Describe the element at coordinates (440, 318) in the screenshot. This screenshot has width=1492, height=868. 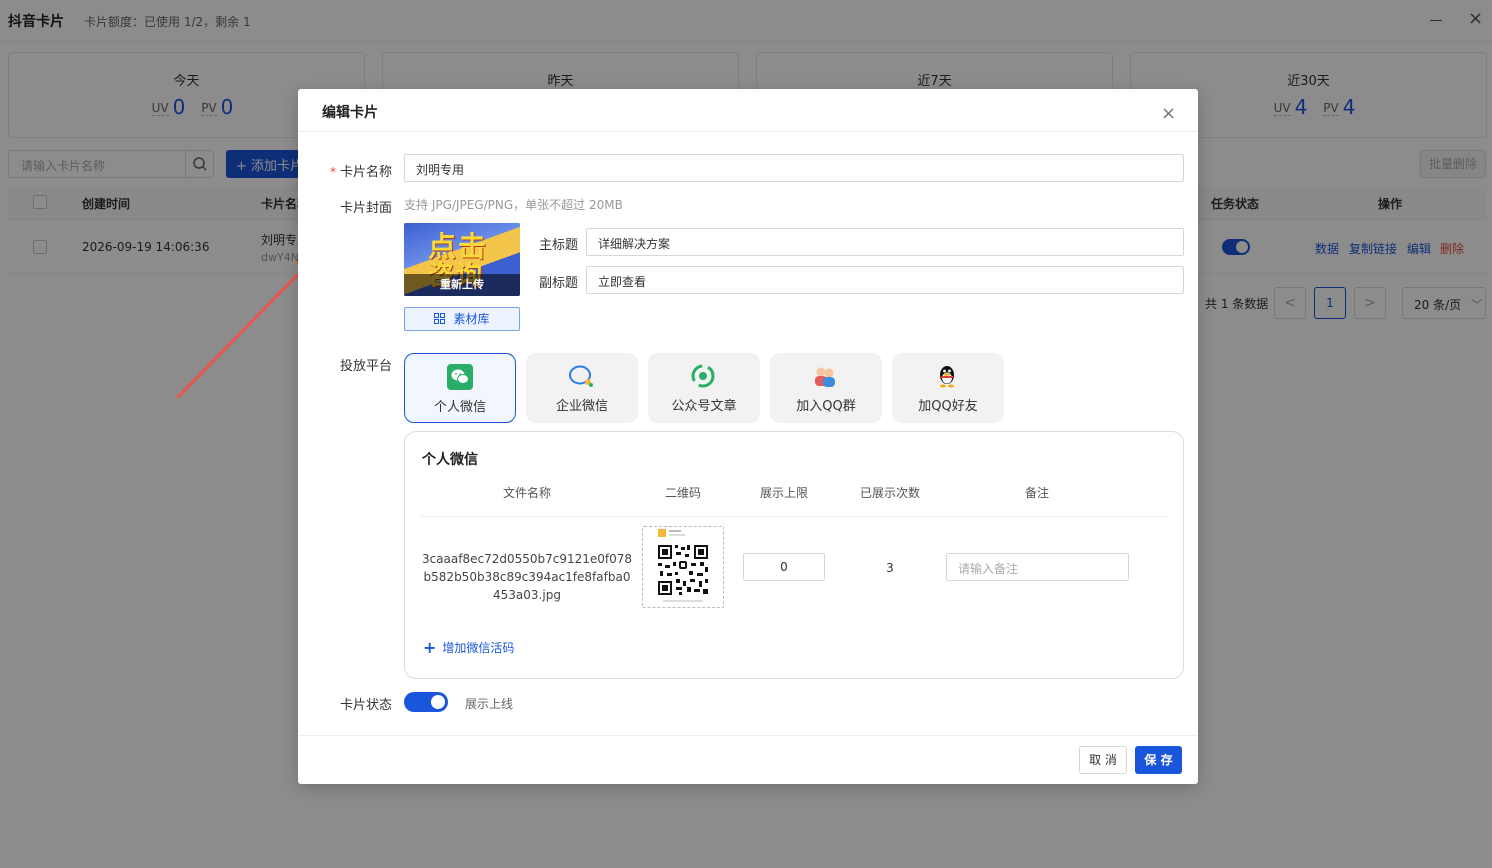
I see `grid-icon` at that location.